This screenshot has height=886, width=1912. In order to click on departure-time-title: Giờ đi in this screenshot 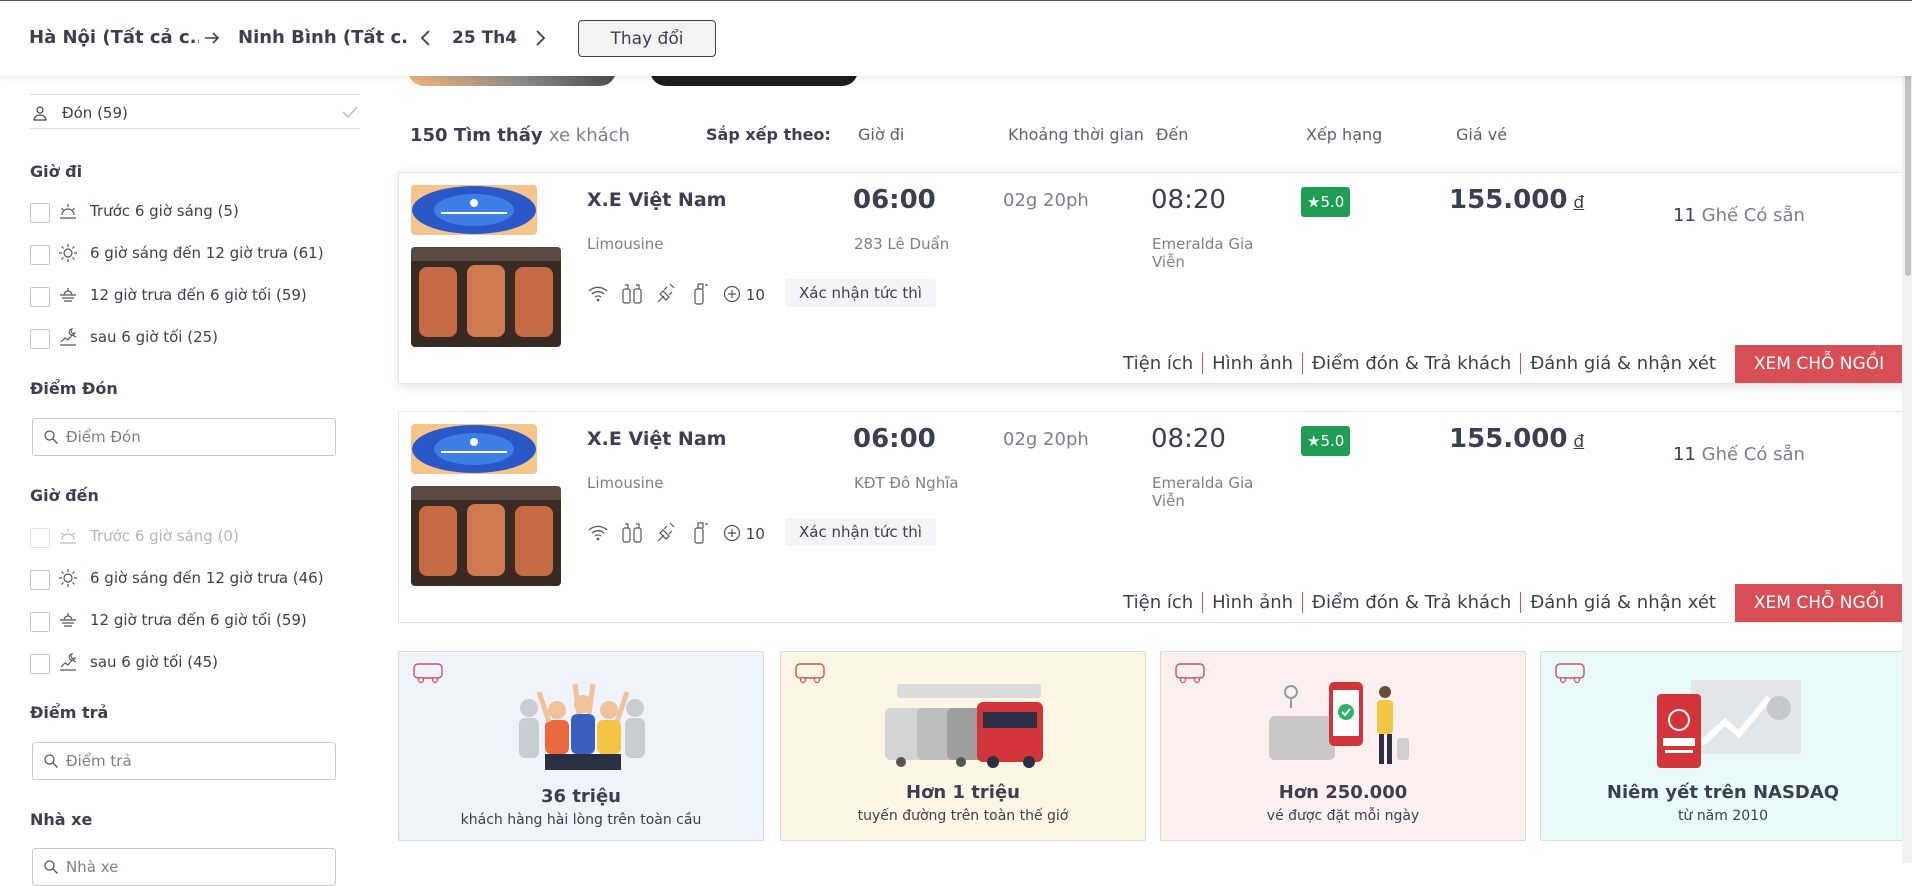, I will do `click(56, 171)`.